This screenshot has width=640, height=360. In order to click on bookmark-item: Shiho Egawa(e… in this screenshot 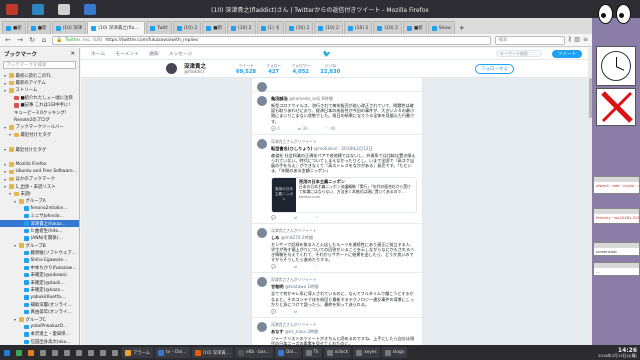, I will do `click(39, 260)`.